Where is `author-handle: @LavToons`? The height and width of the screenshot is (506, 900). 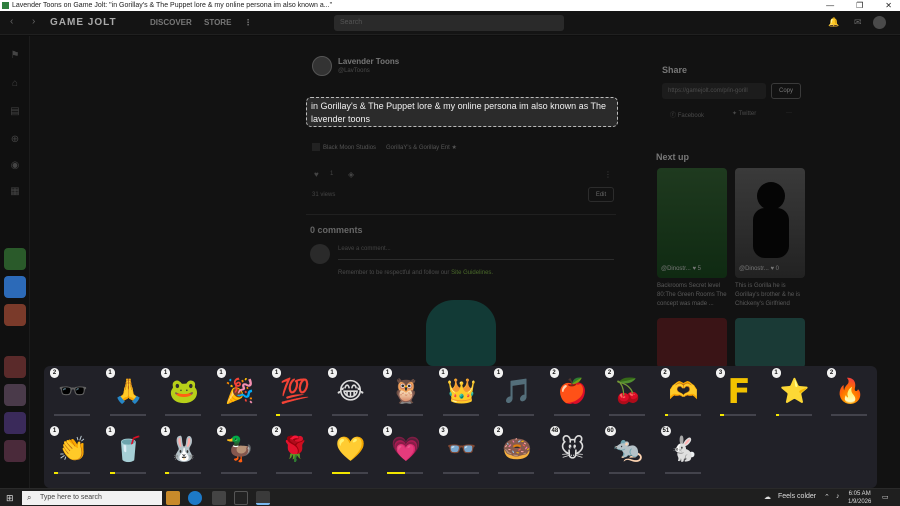 author-handle: @LavToons is located at coordinates (354, 71).